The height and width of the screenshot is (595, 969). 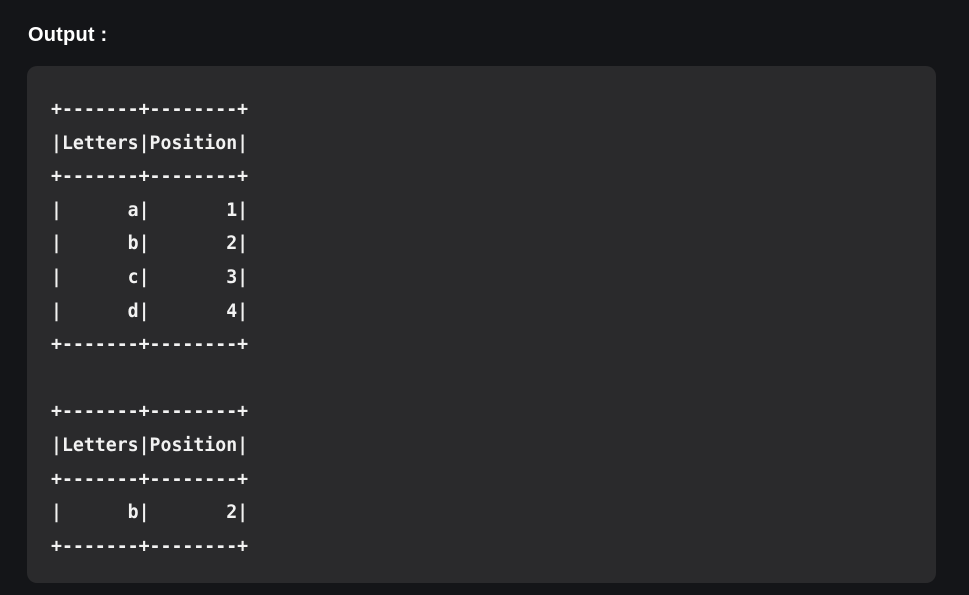 I want to click on code-line: | d| 4|, so click(x=150, y=311).